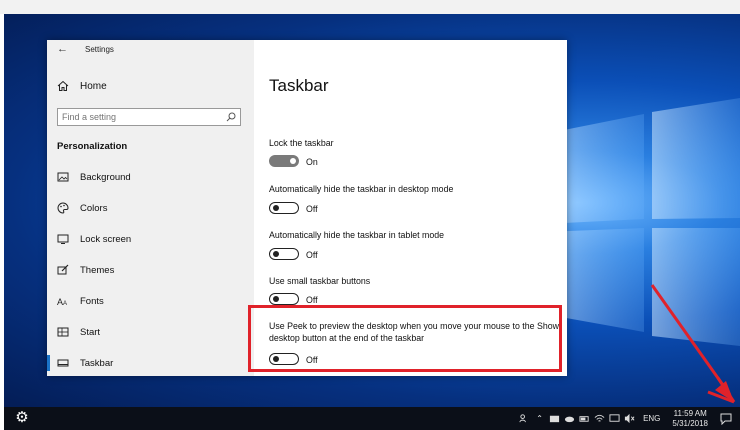 The height and width of the screenshot is (430, 740). What do you see at coordinates (63, 239) in the screenshot?
I see `monitor-lock-icon` at bounding box center [63, 239].